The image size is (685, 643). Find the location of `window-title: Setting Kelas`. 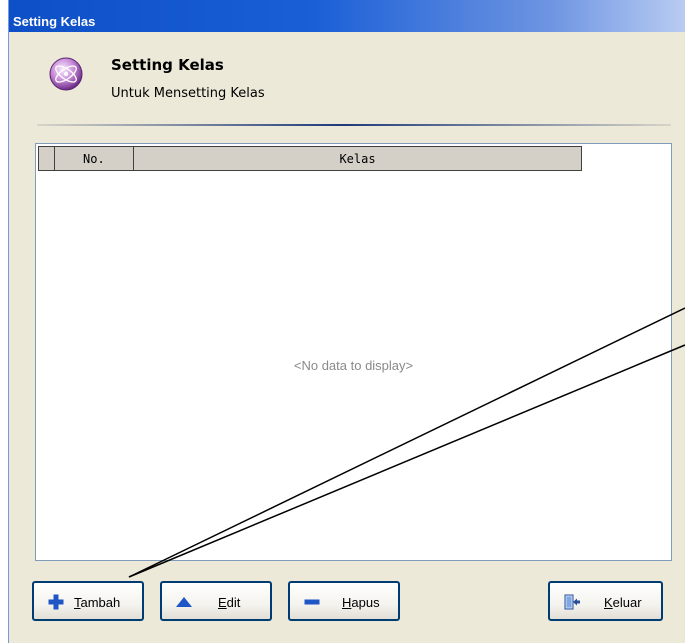

window-title: Setting Kelas is located at coordinates (54, 21).